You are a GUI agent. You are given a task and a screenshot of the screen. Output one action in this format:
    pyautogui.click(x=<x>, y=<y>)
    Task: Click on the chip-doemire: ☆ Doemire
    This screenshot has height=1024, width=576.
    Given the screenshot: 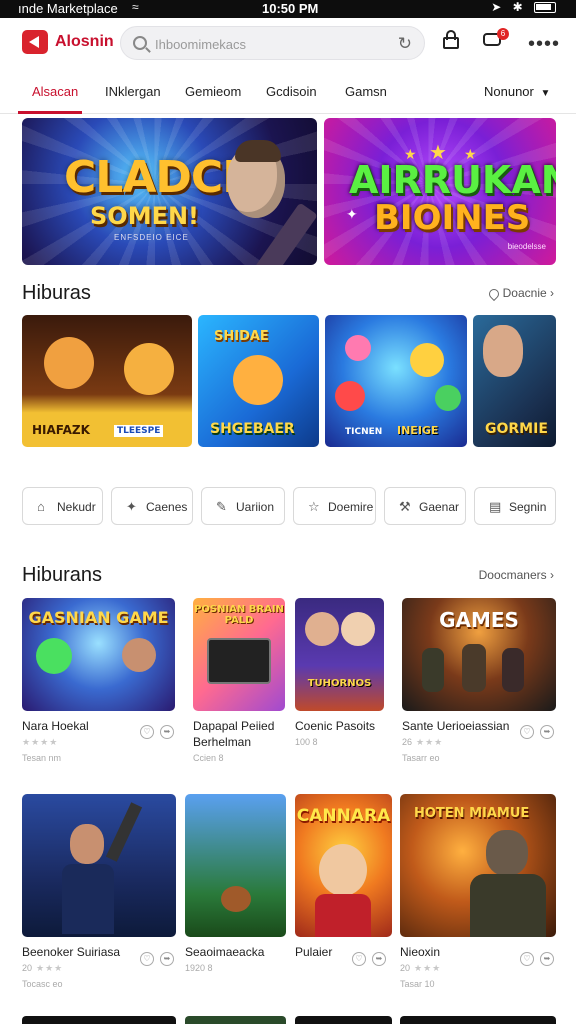 What is the action you would take?
    pyautogui.click(x=334, y=506)
    